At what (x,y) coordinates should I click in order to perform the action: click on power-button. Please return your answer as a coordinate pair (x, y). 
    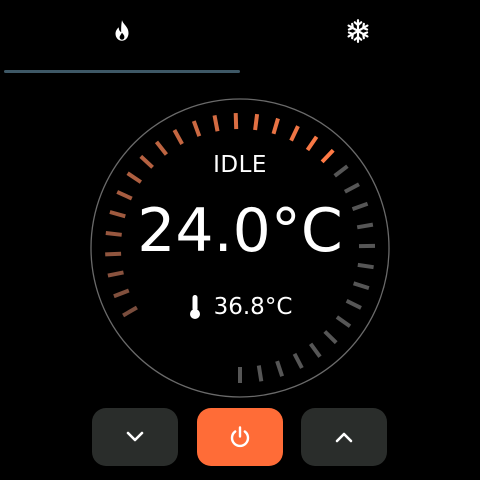
    Looking at the image, I should click on (240, 437).